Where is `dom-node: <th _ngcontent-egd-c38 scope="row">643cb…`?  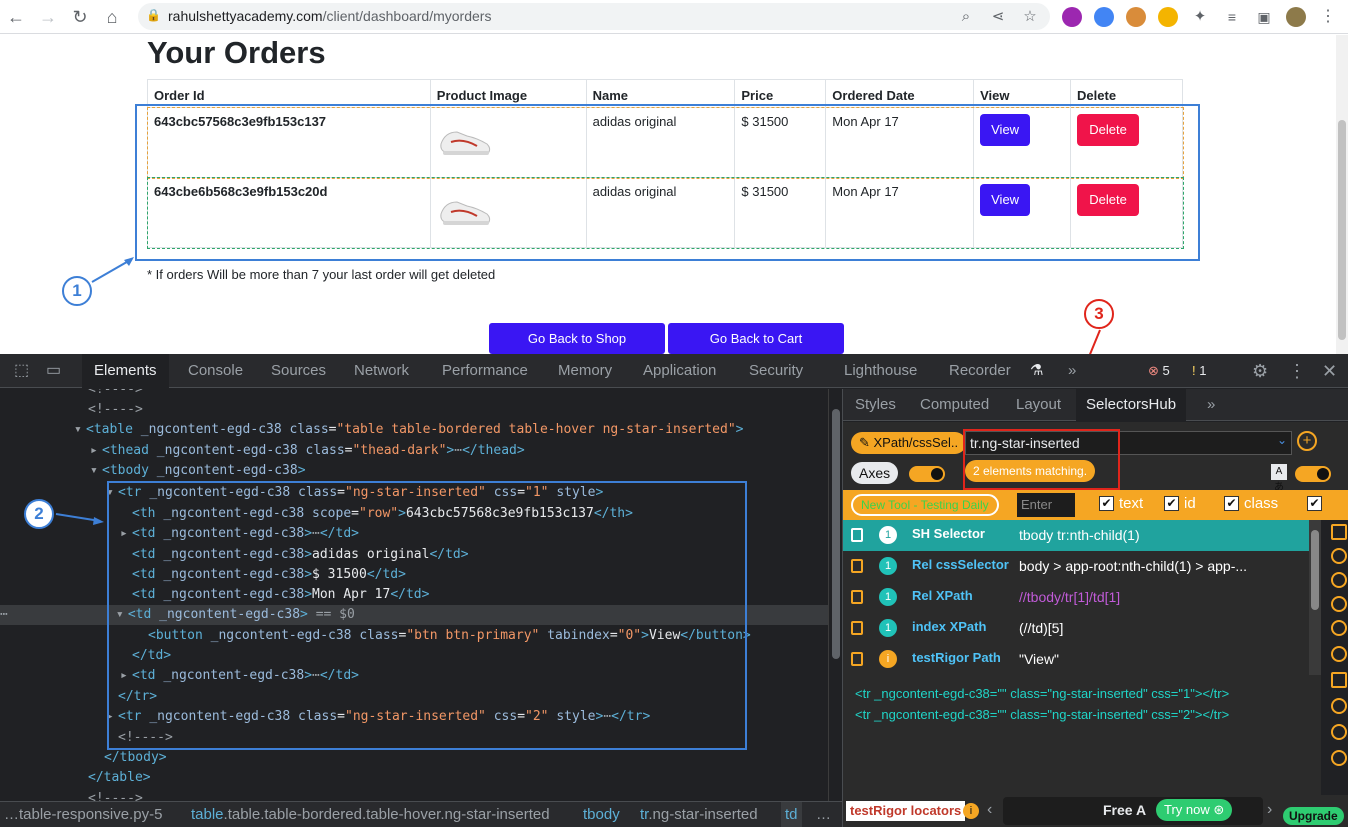 dom-node: <th _ngcontent-egd-c38 scope="row">643cb… is located at coordinates (382, 514).